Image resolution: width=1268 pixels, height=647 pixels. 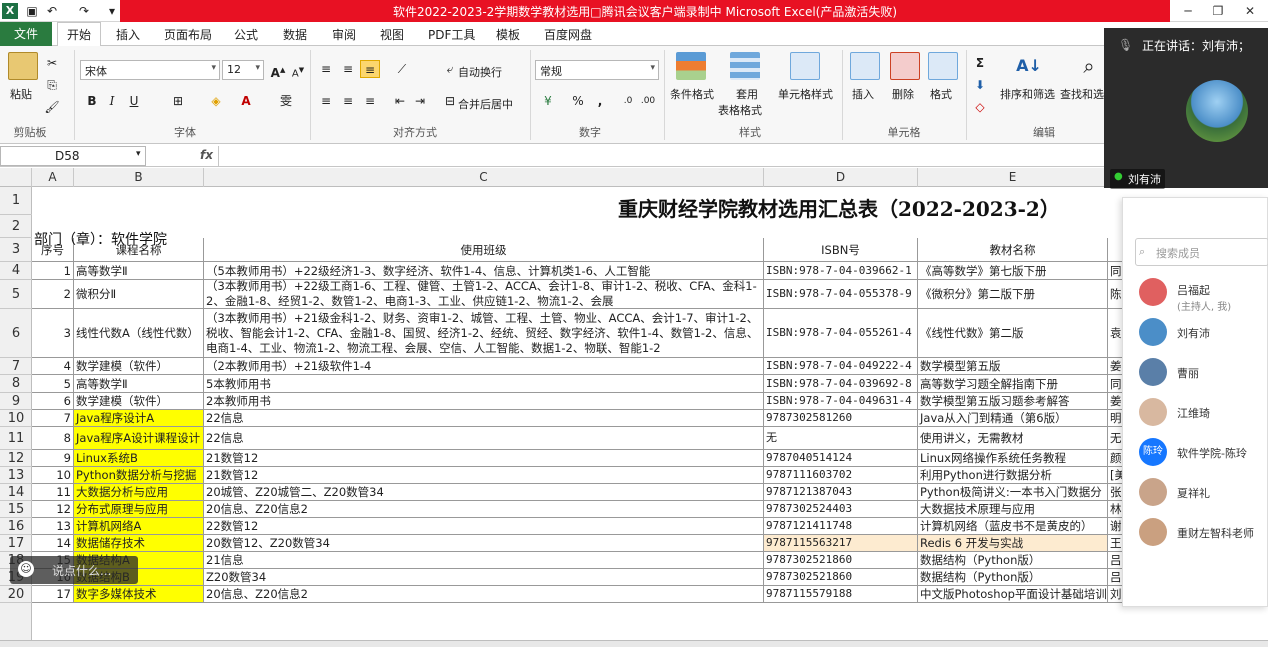 I want to click on cell-no: 8, so click(x=53, y=438).